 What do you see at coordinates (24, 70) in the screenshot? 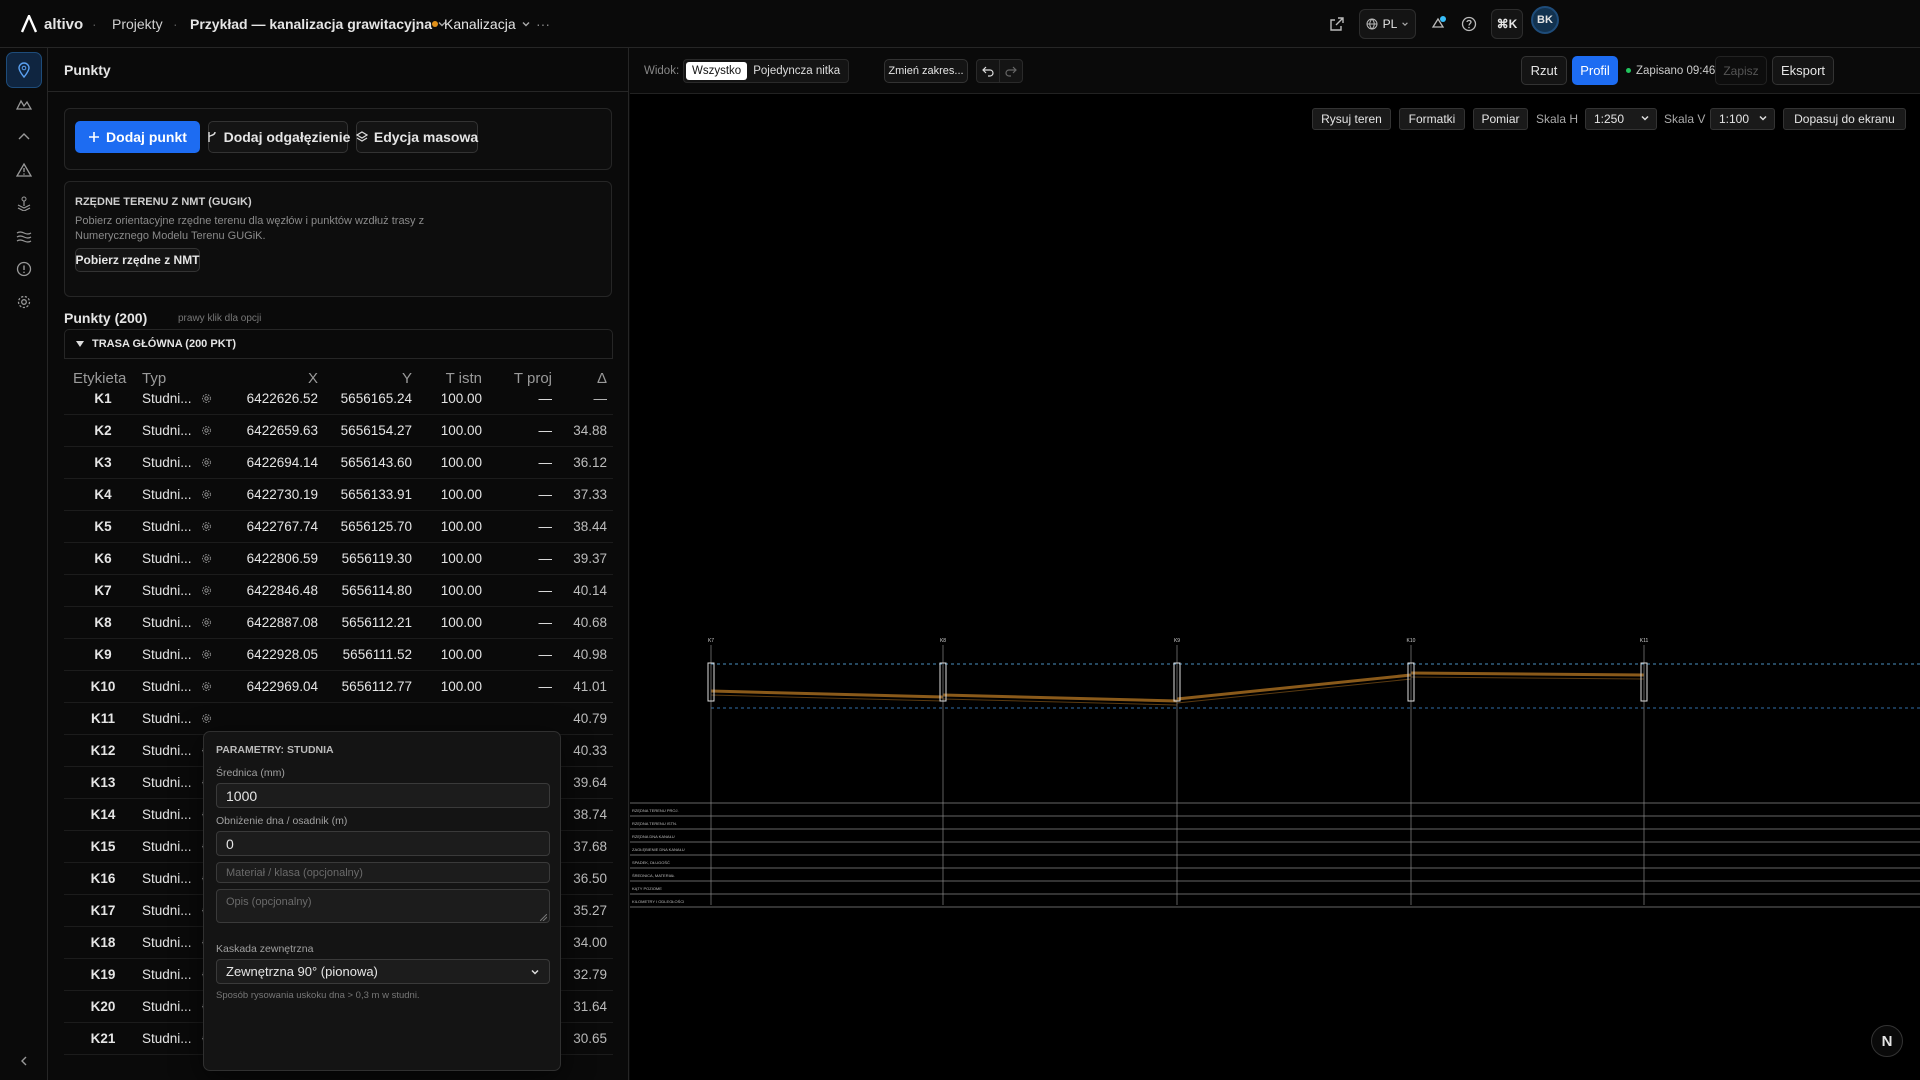
I see `rail-points-button` at bounding box center [24, 70].